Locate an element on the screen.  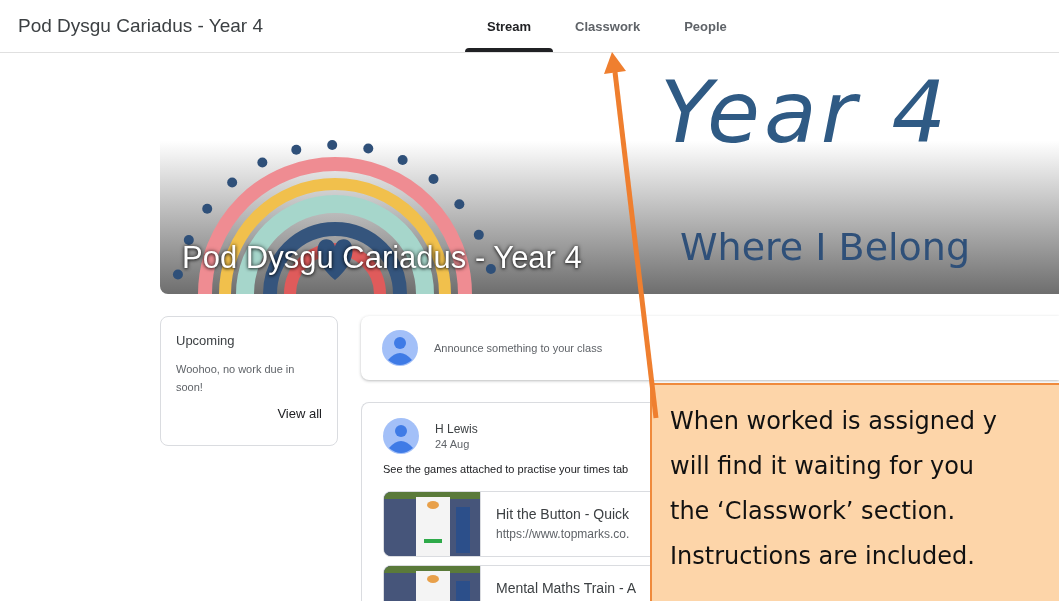
post-date: 24 Aug is located at coordinates (453, 444).